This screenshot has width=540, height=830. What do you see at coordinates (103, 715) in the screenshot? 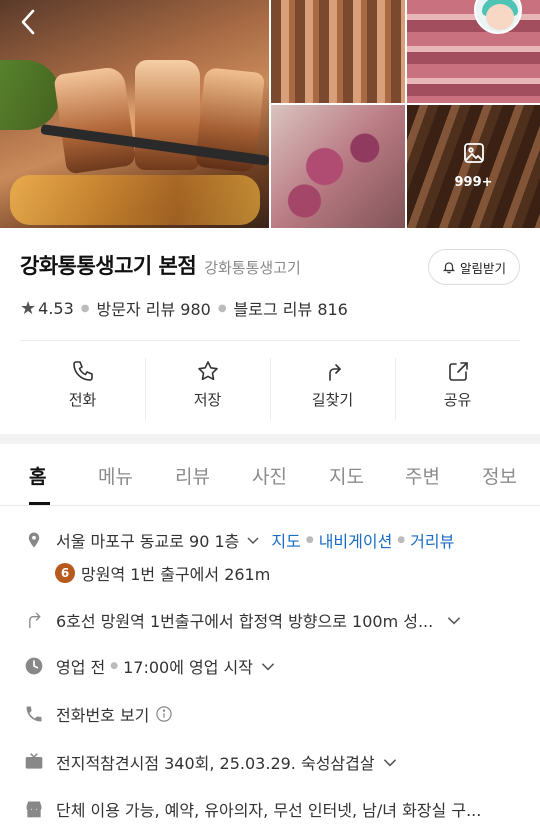
I see `phone-text: 전화번호 보기` at bounding box center [103, 715].